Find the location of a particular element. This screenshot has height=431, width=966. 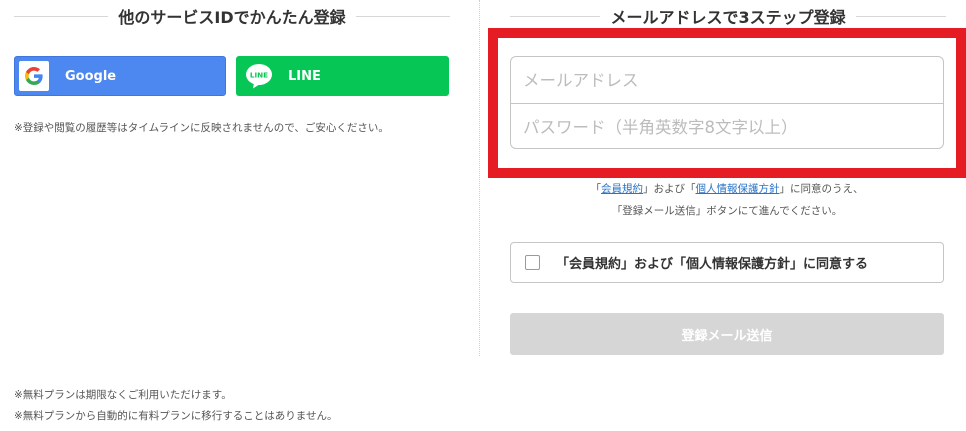

google-signup-button: Google is located at coordinates (120, 76).